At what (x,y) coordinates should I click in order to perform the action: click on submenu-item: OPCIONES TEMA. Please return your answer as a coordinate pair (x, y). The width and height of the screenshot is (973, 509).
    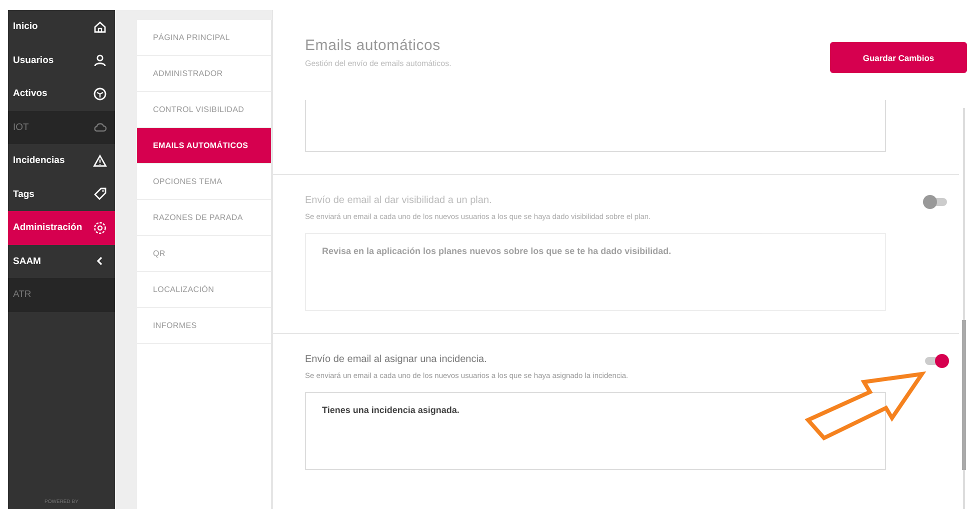
    Looking at the image, I should click on (204, 182).